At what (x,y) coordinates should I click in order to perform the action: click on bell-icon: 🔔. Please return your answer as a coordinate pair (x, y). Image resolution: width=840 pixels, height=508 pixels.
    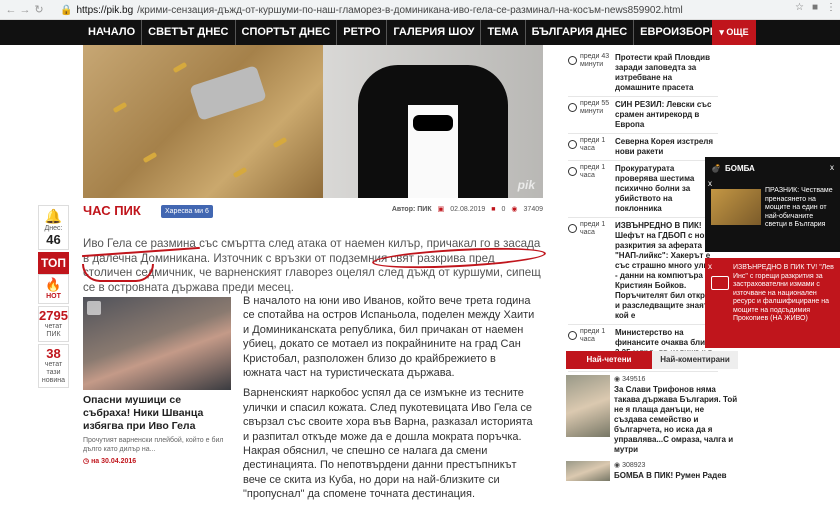
    Looking at the image, I should click on (53, 216).